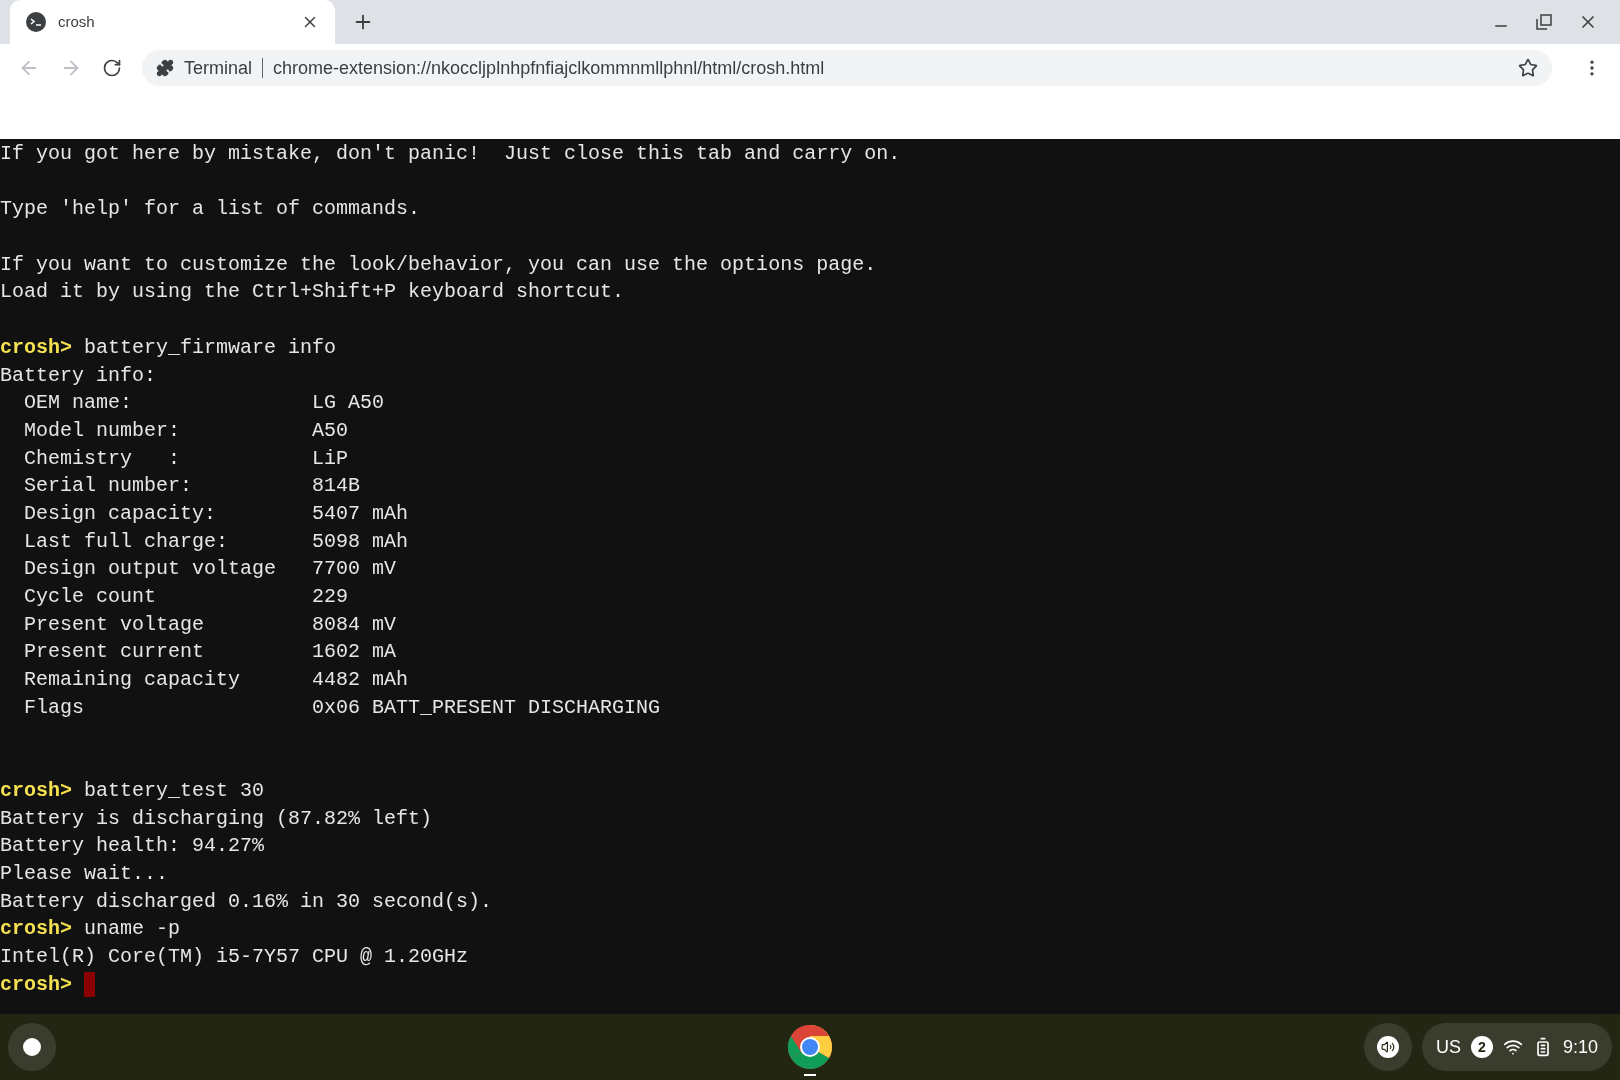 This screenshot has height=1080, width=1620. What do you see at coordinates (1481, 1047) in the screenshot?
I see `notification-count: 2` at bounding box center [1481, 1047].